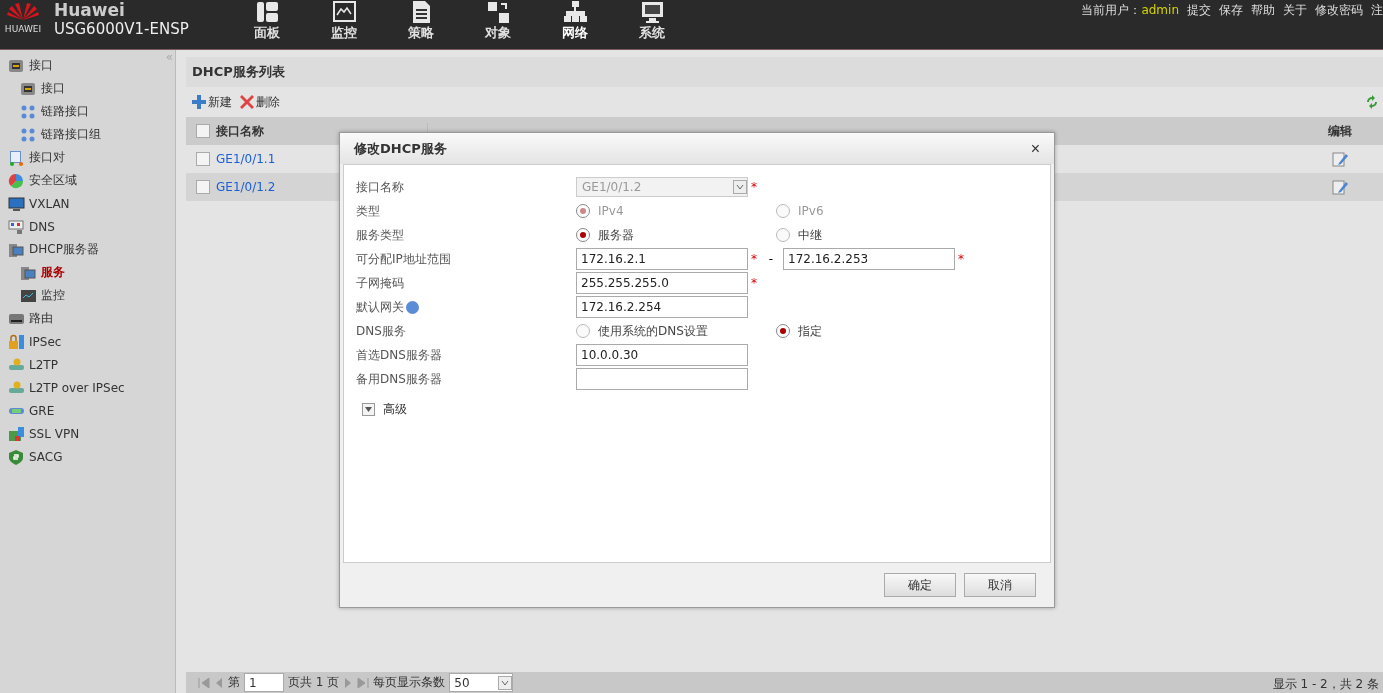 This screenshot has width=1383, height=693. I want to click on input-field, so click(662, 379).